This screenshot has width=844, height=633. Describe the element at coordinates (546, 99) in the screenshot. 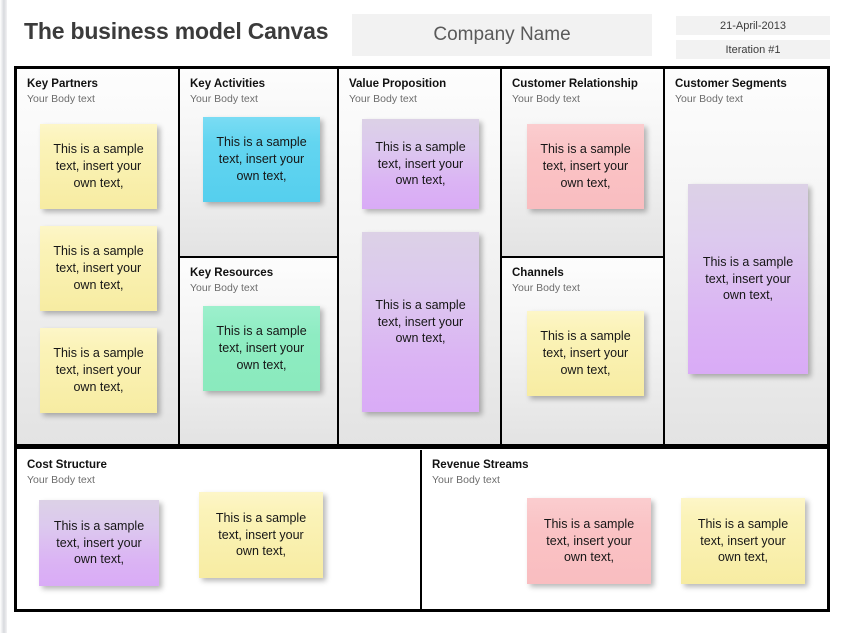

I see `block-subtitle-customer-relationship: Your Body text` at that location.